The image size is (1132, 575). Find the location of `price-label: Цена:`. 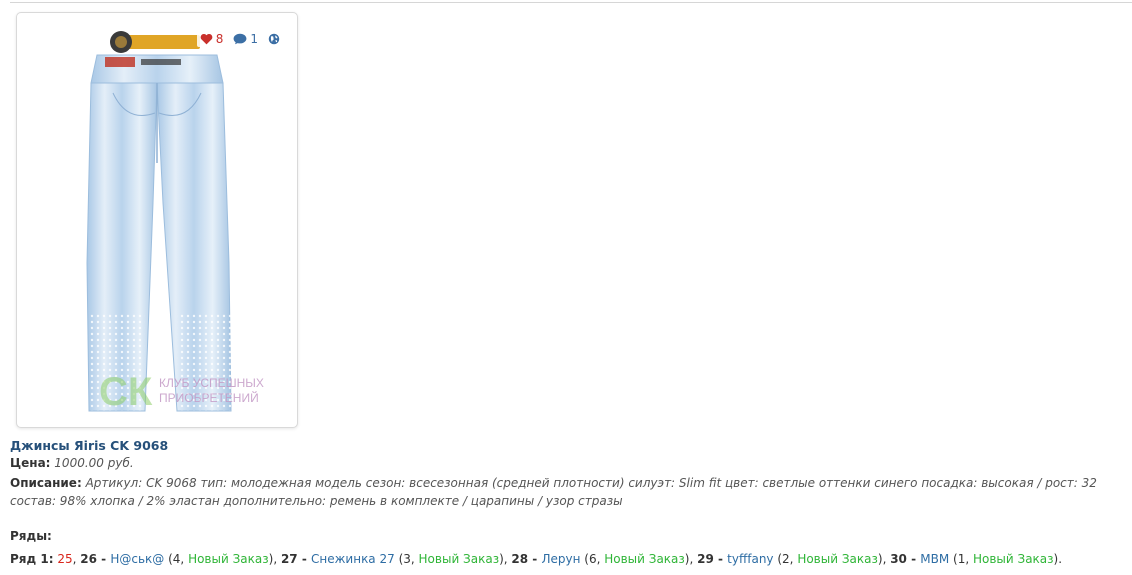

price-label: Цена: is located at coordinates (30, 463).